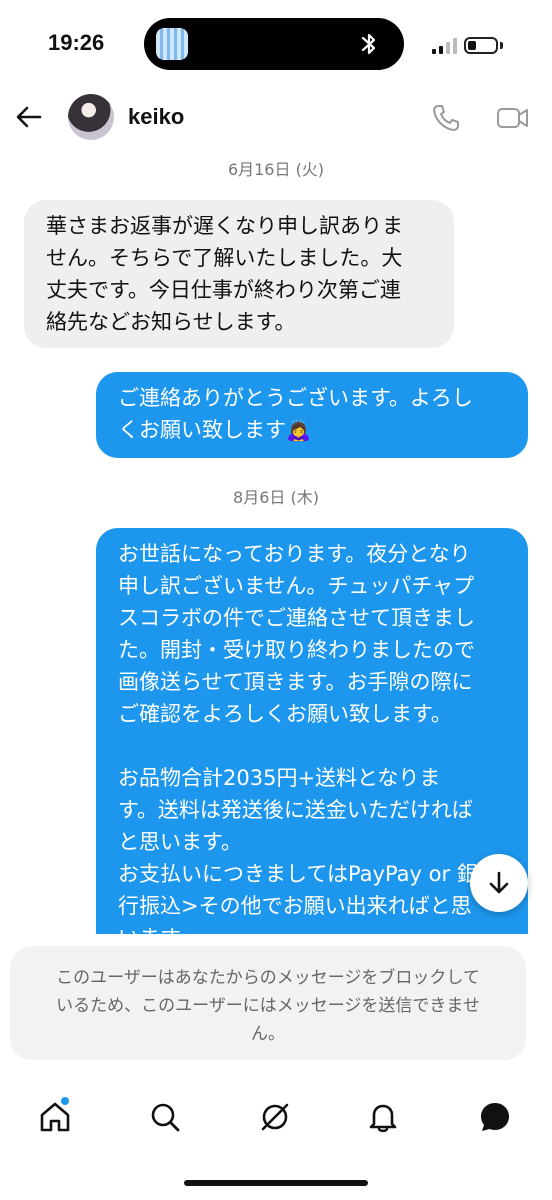 The height and width of the screenshot is (1200, 552). What do you see at coordinates (368, 44) in the screenshot?
I see `bluetooth-icon` at bounding box center [368, 44].